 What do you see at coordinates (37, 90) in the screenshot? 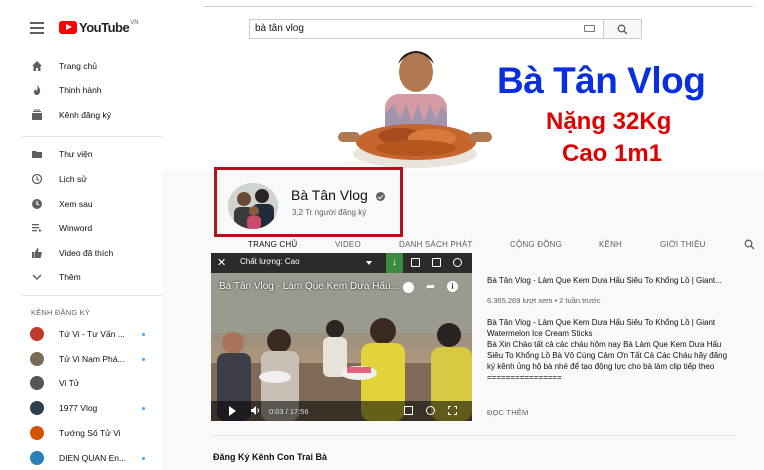
I see `flame-icon` at bounding box center [37, 90].